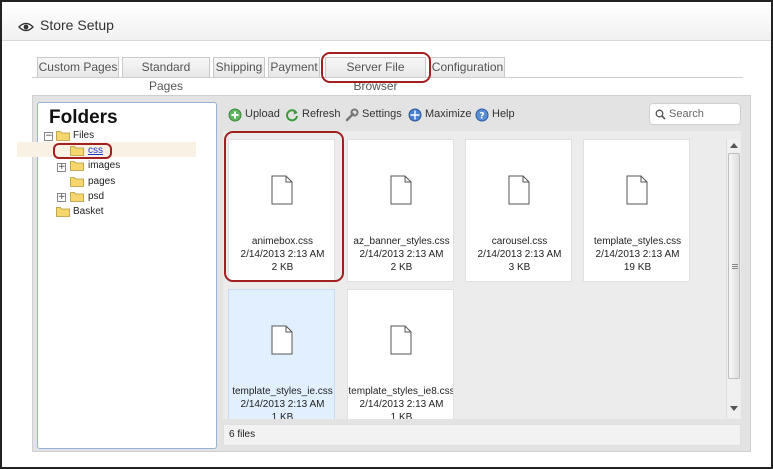  I want to click on help-button: Help, so click(503, 114).